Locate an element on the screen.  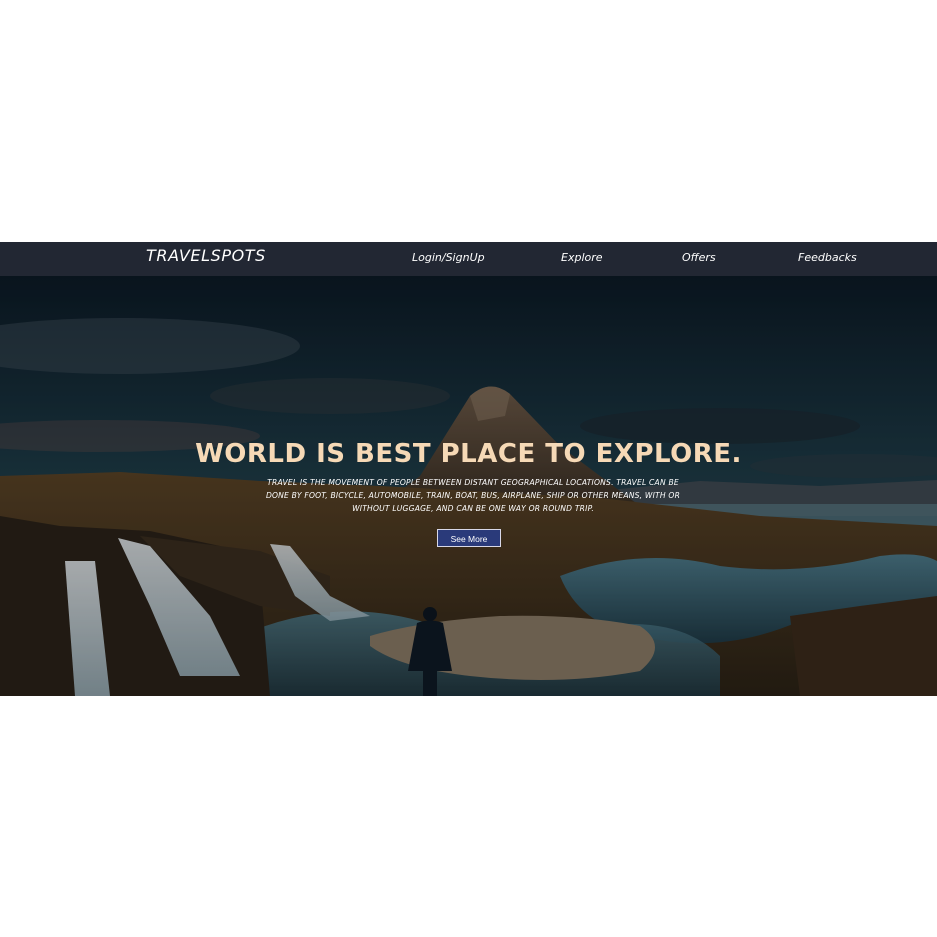
nav-offers: Offers is located at coordinates (699, 257).